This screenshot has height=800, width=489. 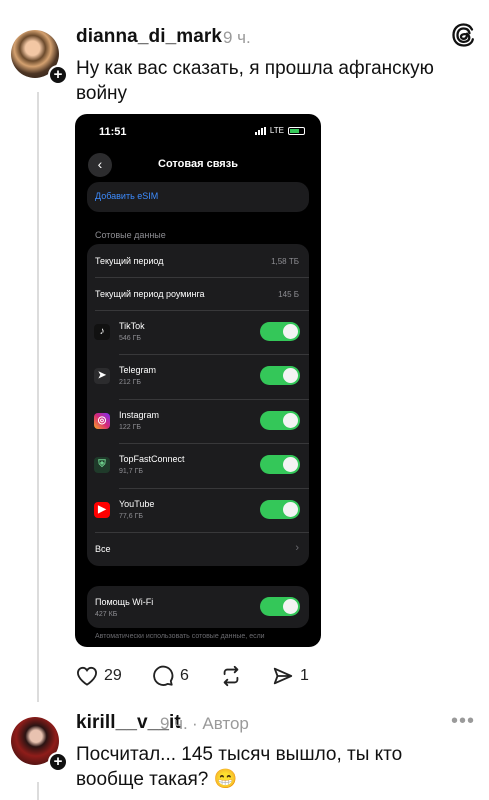 What do you see at coordinates (102, 421) in the screenshot?
I see `instagram-icon: ◎` at bounding box center [102, 421].